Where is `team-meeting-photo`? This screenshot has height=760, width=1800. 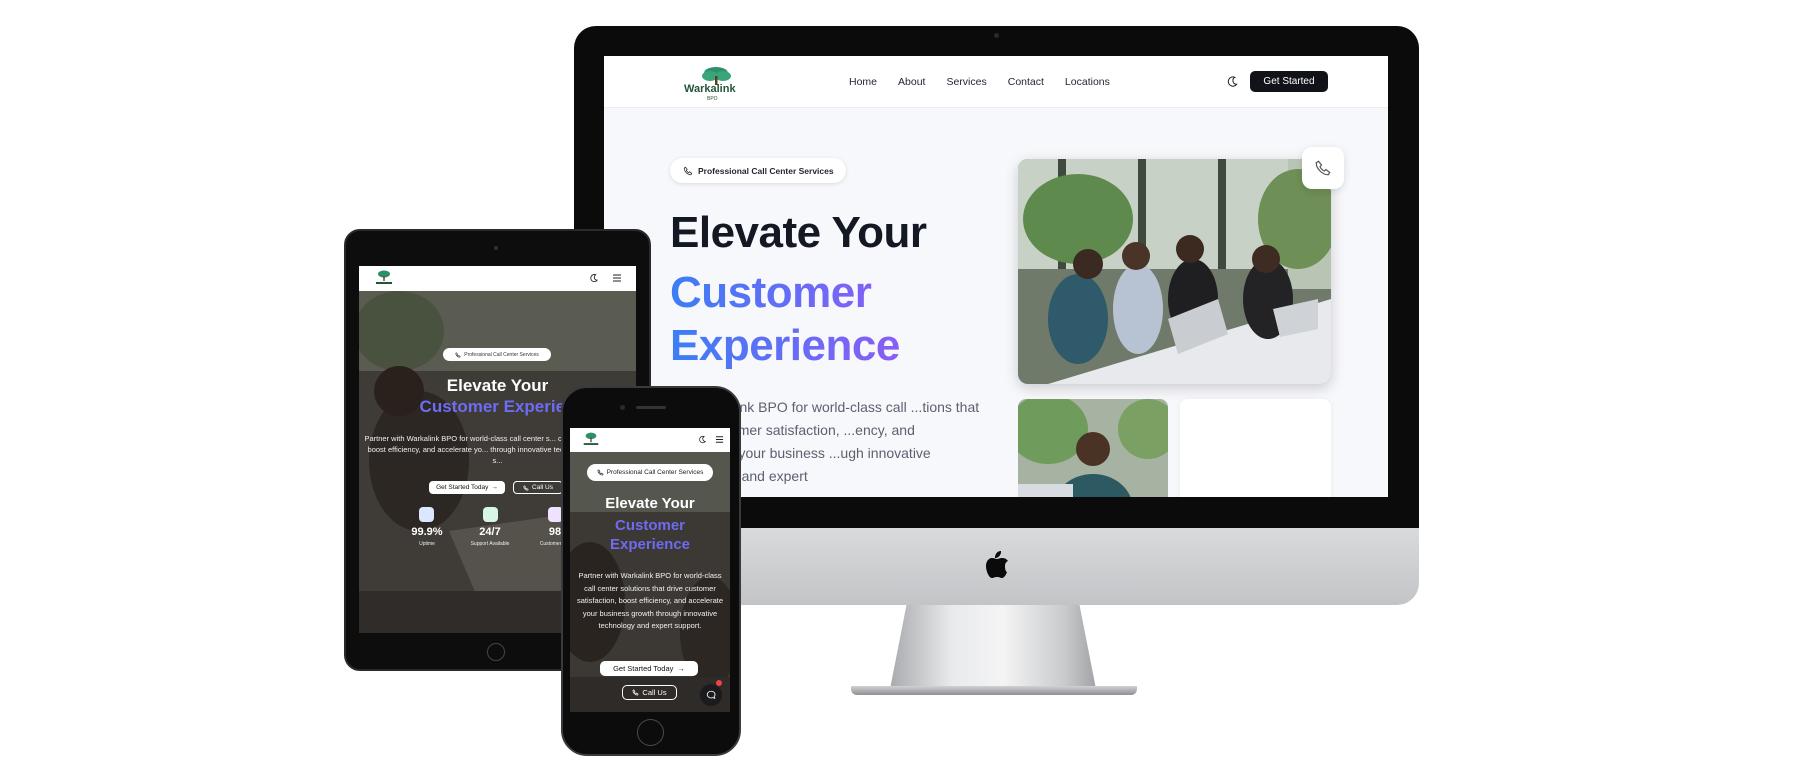 team-meeting-photo is located at coordinates (1174, 271).